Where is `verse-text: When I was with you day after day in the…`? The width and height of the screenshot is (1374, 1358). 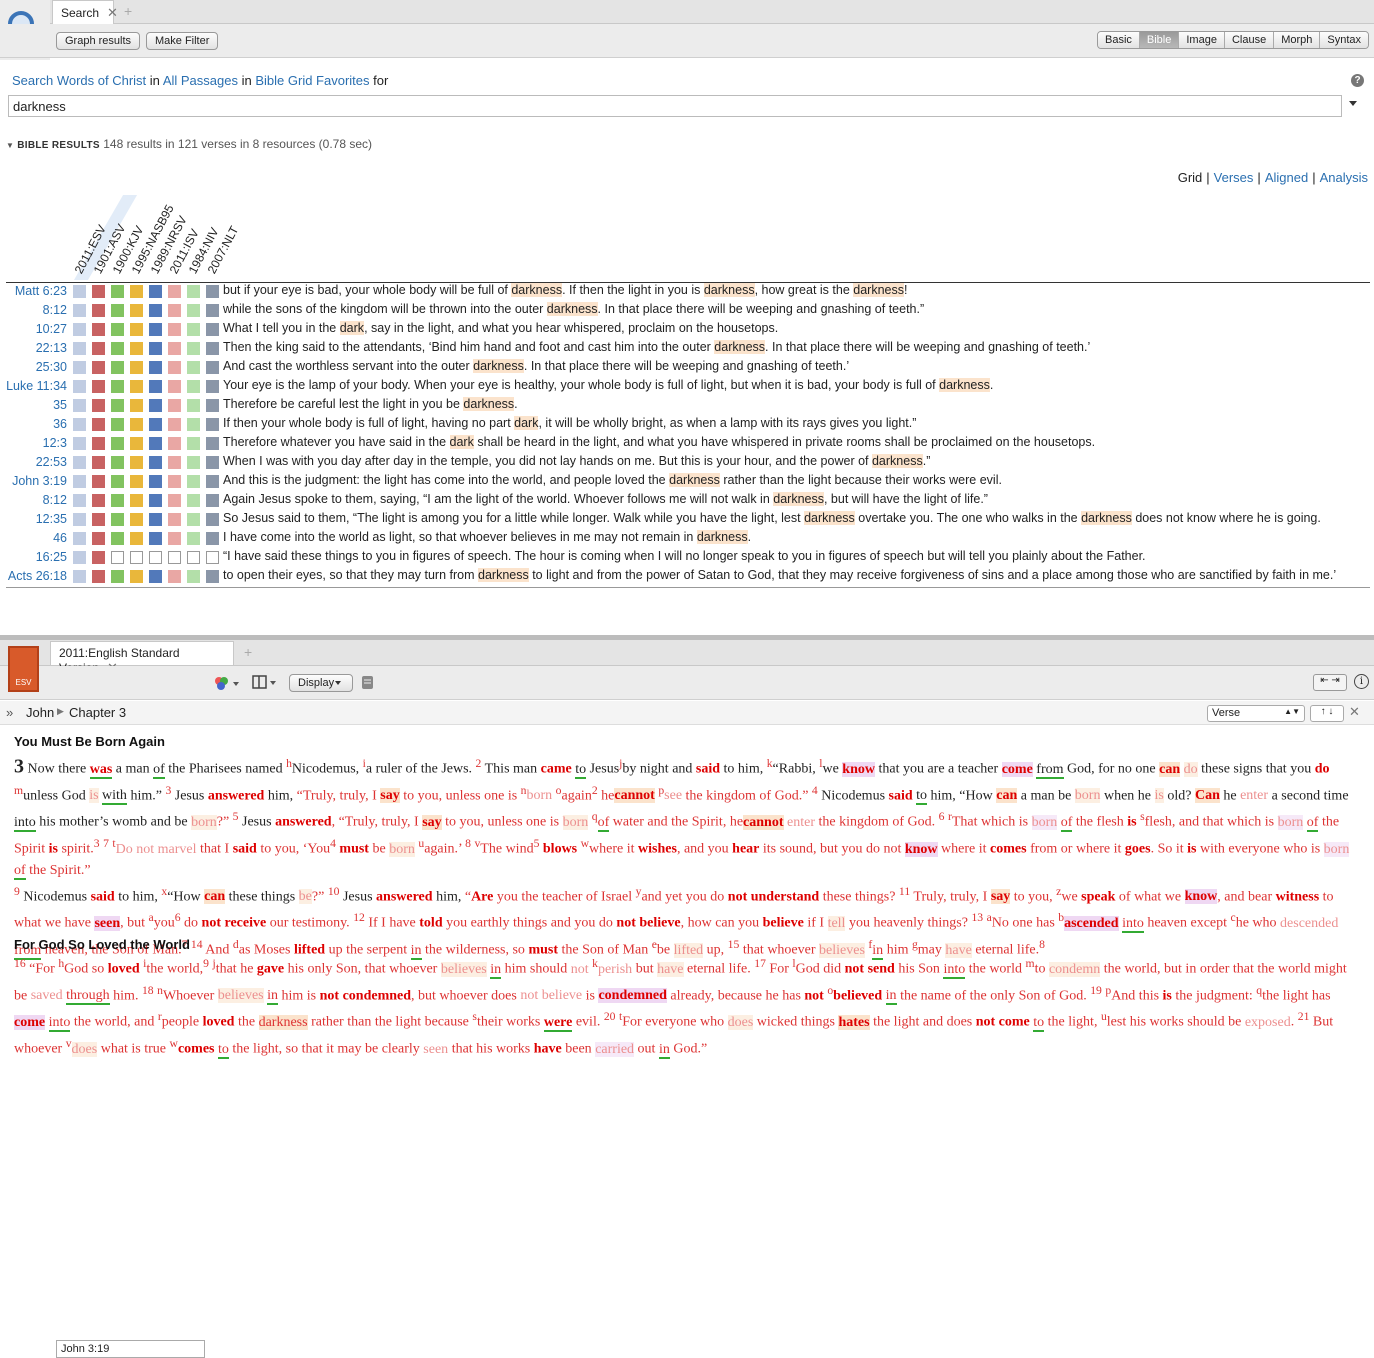 verse-text: When I was with you day after day in the… is located at coordinates (576, 461).